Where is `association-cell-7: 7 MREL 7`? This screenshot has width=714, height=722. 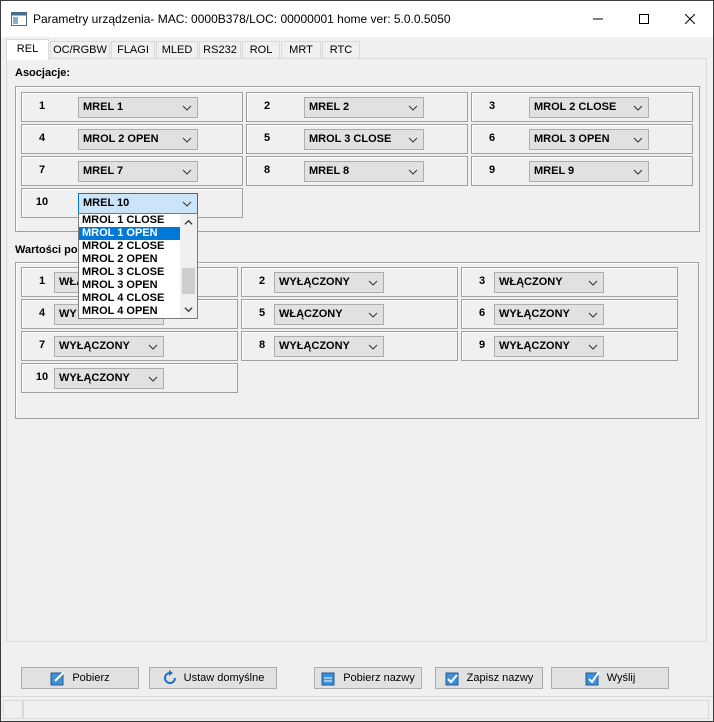
association-cell-7: 7 MREL 7 is located at coordinates (132, 171).